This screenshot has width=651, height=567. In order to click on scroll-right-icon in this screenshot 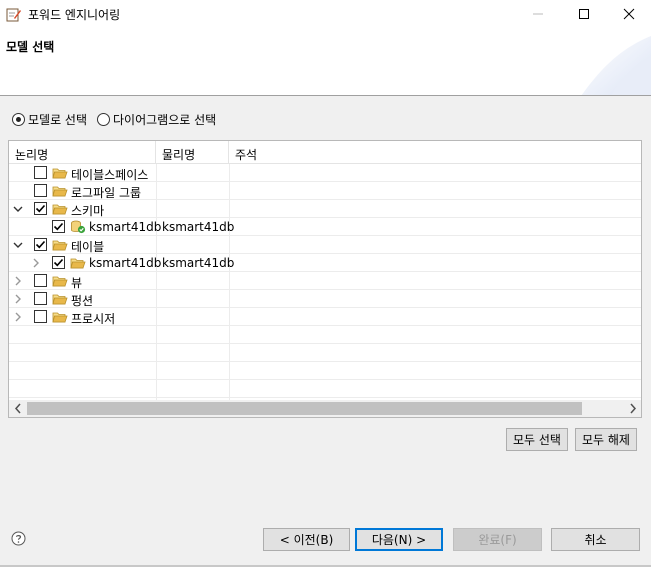, I will do `click(633, 408)`.